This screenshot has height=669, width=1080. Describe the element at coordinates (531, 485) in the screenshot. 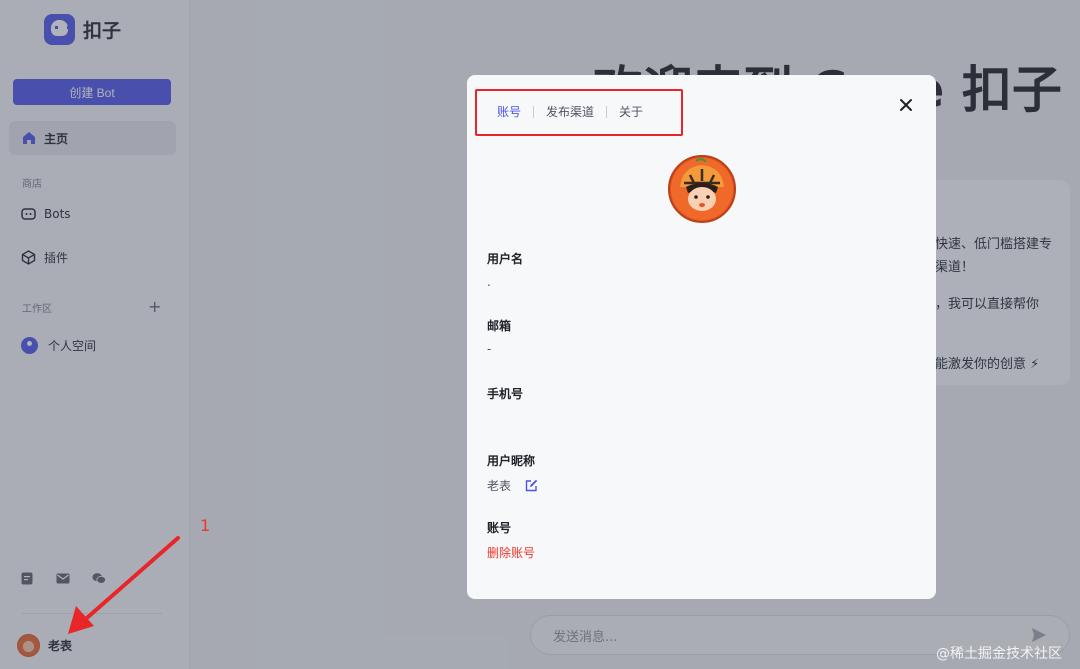

I see `edit-icon` at that location.